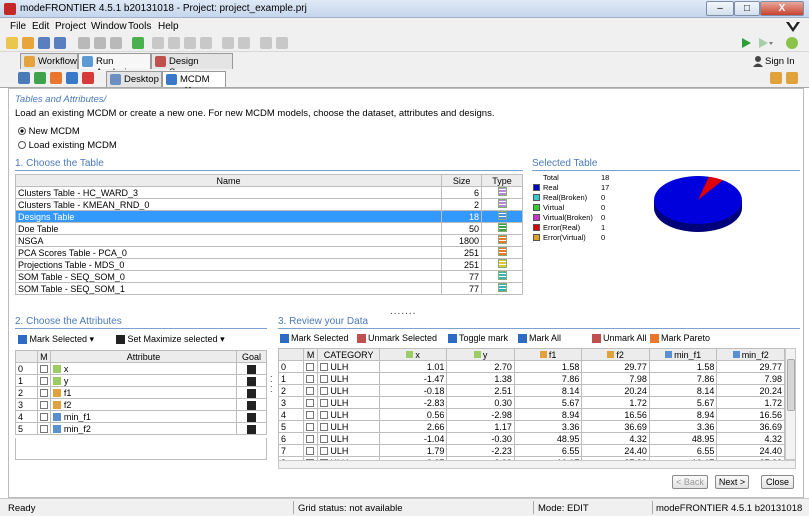  What do you see at coordinates (537, 464) in the screenshot?
I see `horizontal-scrollbar` at bounding box center [537, 464].